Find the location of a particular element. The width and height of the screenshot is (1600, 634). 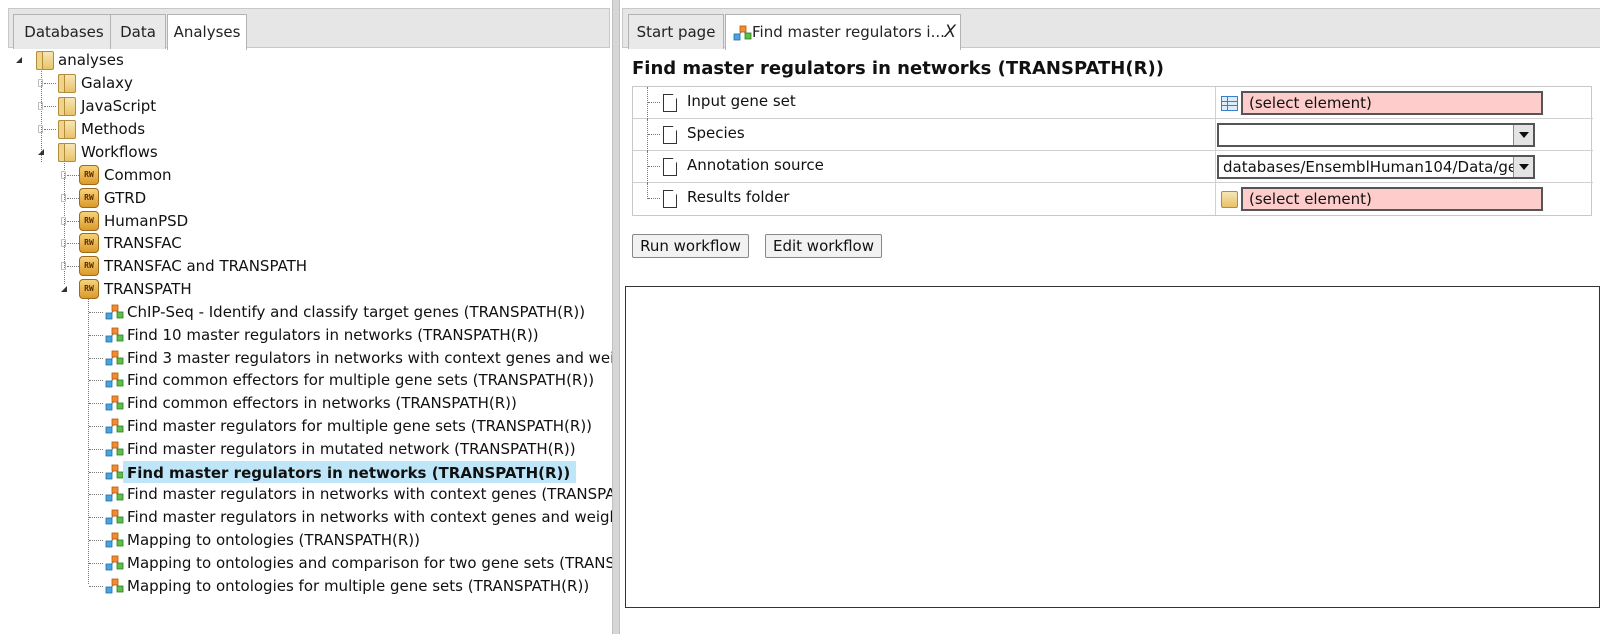

tree-node-transfac-and-transpath: RW TRANSFAC and TRANSPATH is located at coordinates (209, 266).